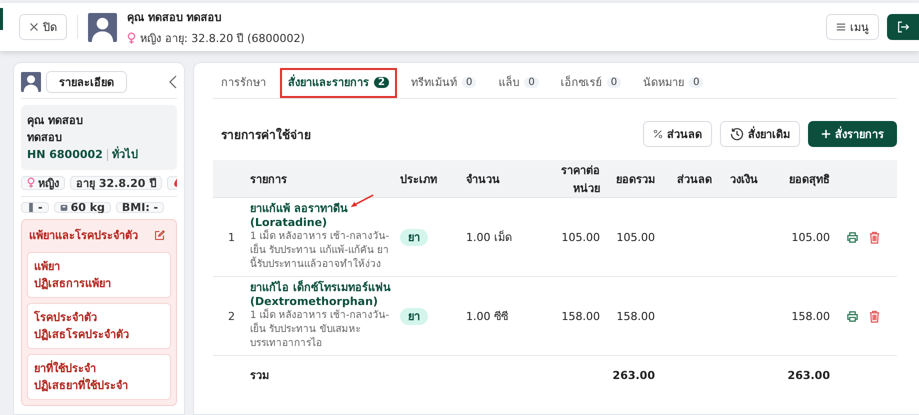  What do you see at coordinates (175, 18) in the screenshot?
I see `patient-name: คุณ ทดสอบ ทดสอบ` at bounding box center [175, 18].